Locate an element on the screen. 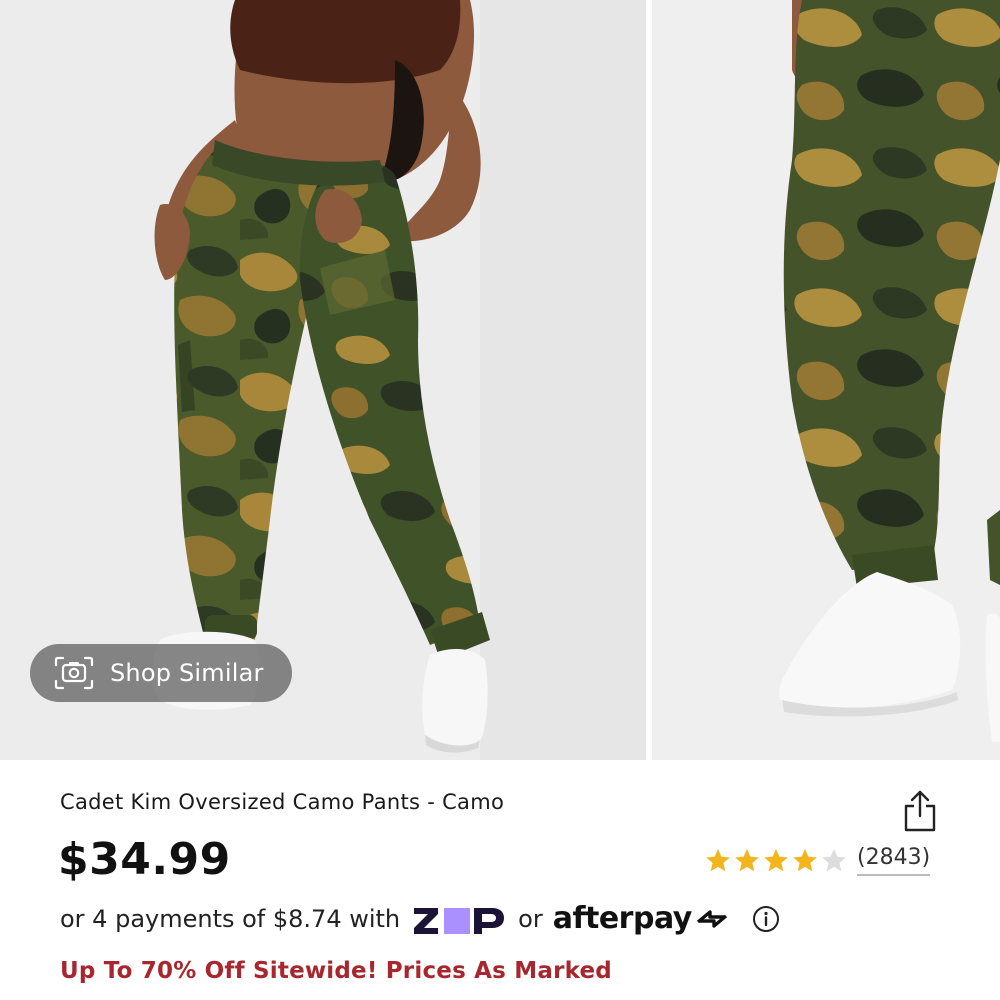 The width and height of the screenshot is (1000, 1000). zip-logo is located at coordinates (459, 918).